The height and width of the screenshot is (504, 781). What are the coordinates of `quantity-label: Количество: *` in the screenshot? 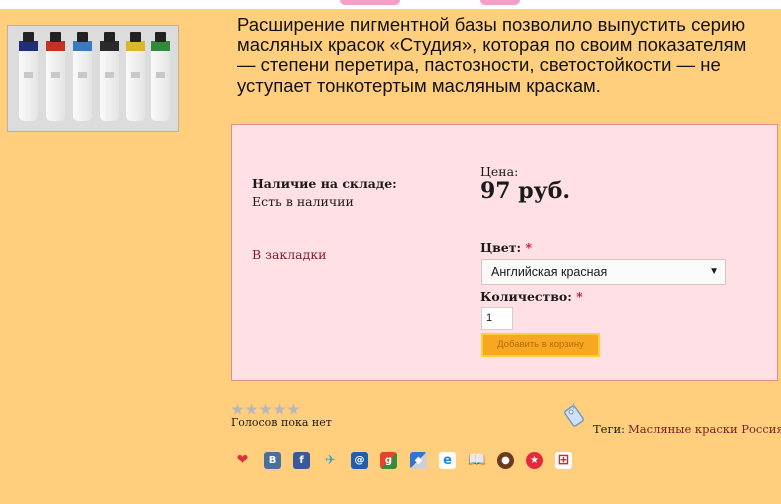 It's located at (531, 296).